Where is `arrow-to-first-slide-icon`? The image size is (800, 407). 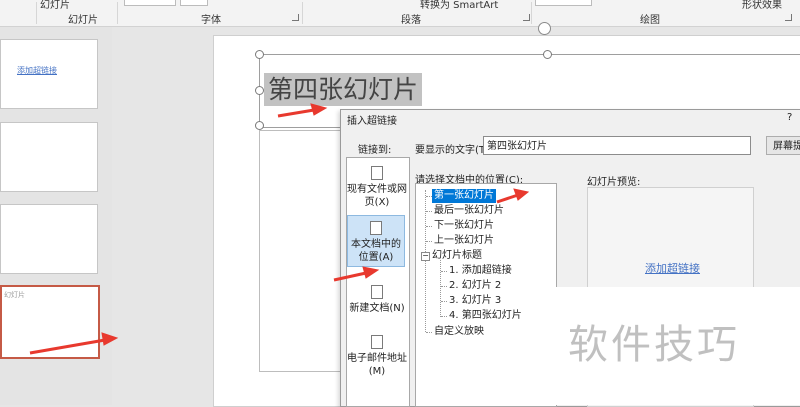
arrow-to-first-slide-icon is located at coordinates (513, 196).